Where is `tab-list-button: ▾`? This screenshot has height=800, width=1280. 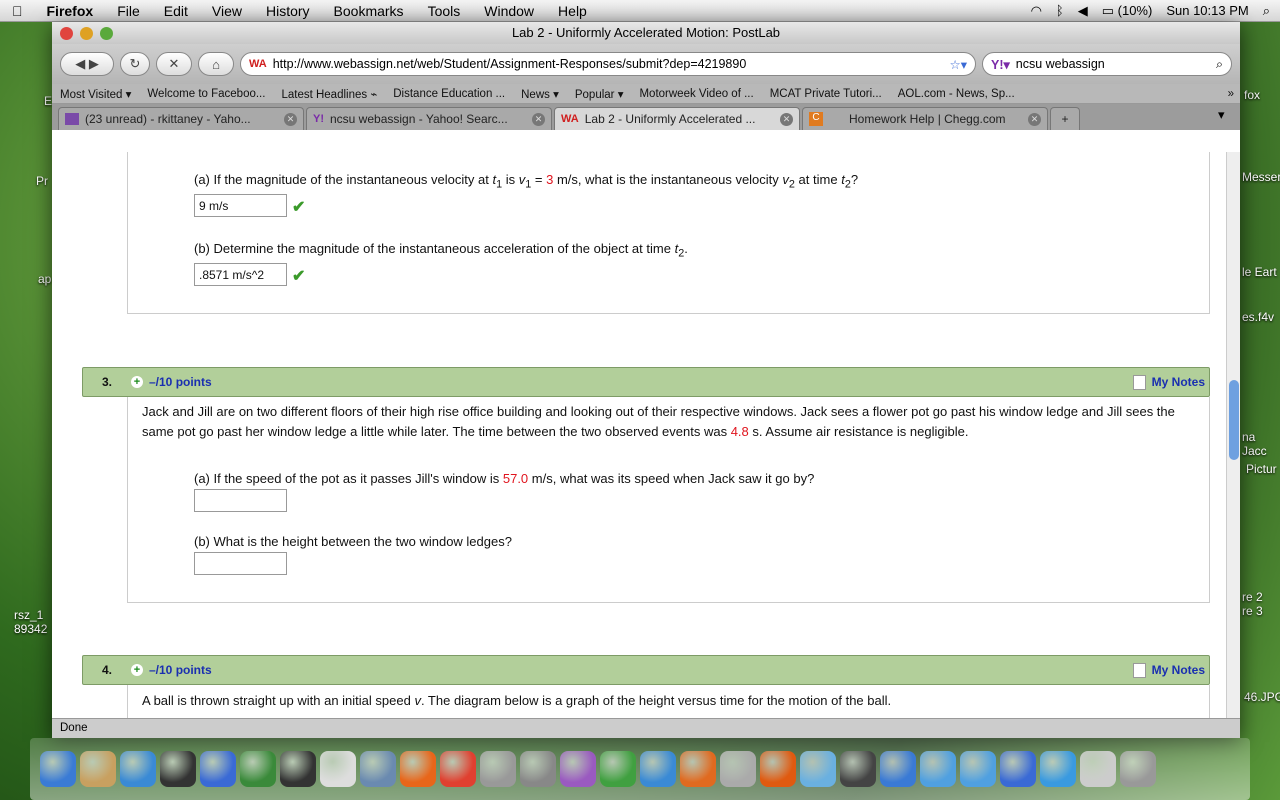
tab-list-button: ▾ is located at coordinates (1229, 118).